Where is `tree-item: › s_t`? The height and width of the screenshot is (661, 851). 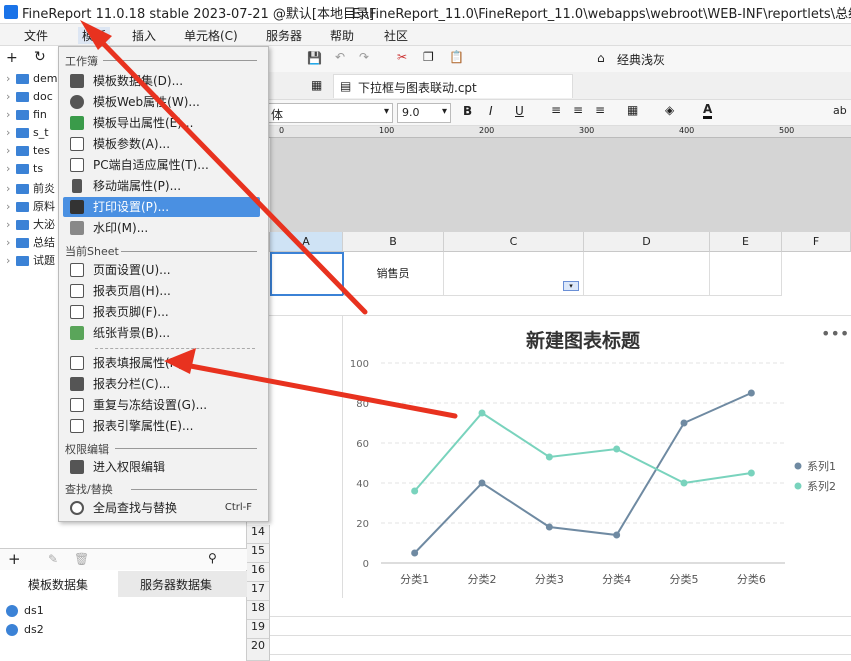 tree-item: › s_t is located at coordinates (27, 132).